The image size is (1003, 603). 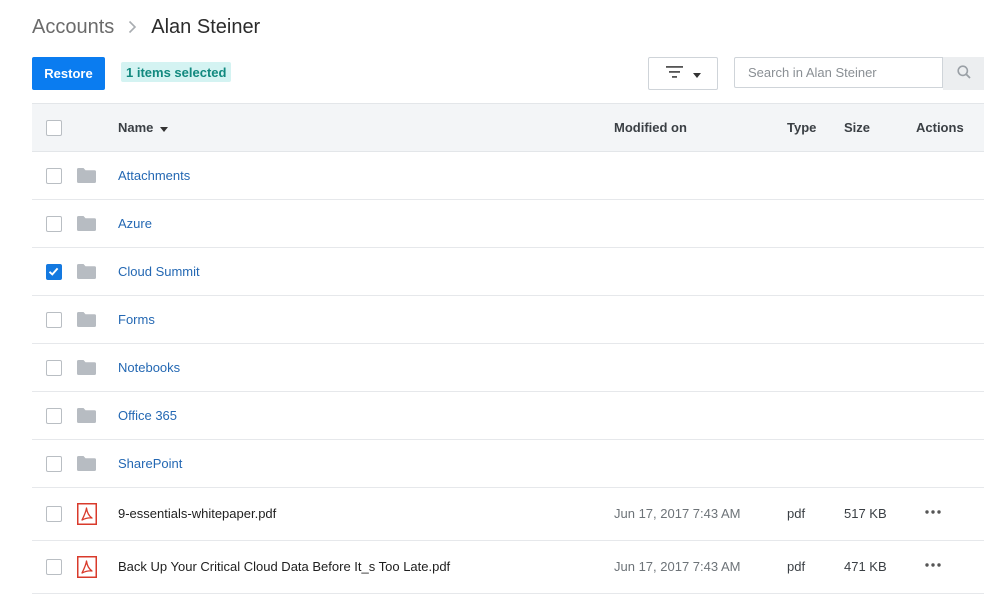 I want to click on restore-button: Restore, so click(x=68, y=73).